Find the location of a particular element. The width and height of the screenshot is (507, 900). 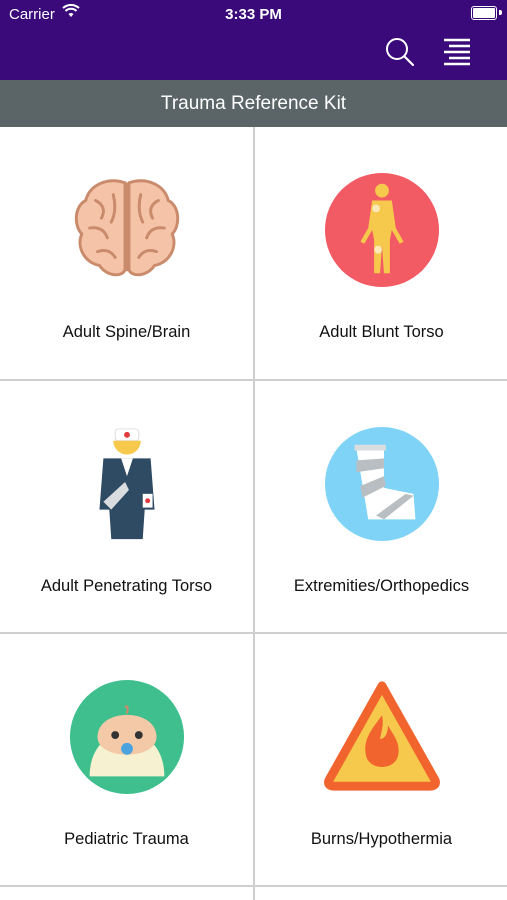

page-title: Trauma Reference Kit is located at coordinates (253, 103).